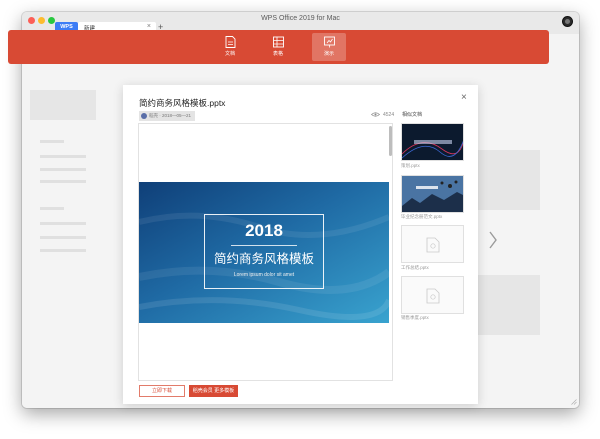  What do you see at coordinates (375, 114) in the screenshot?
I see `eye-icon` at bounding box center [375, 114].